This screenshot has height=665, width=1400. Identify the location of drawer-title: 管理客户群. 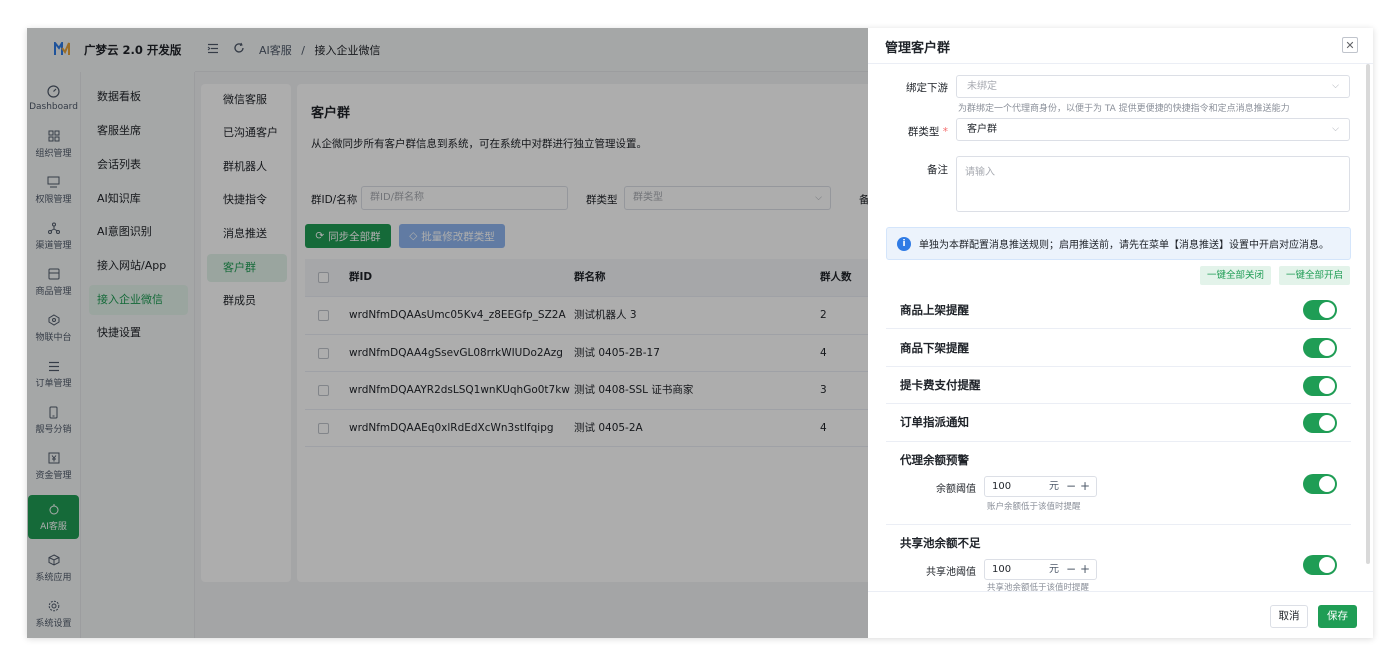
(918, 48).